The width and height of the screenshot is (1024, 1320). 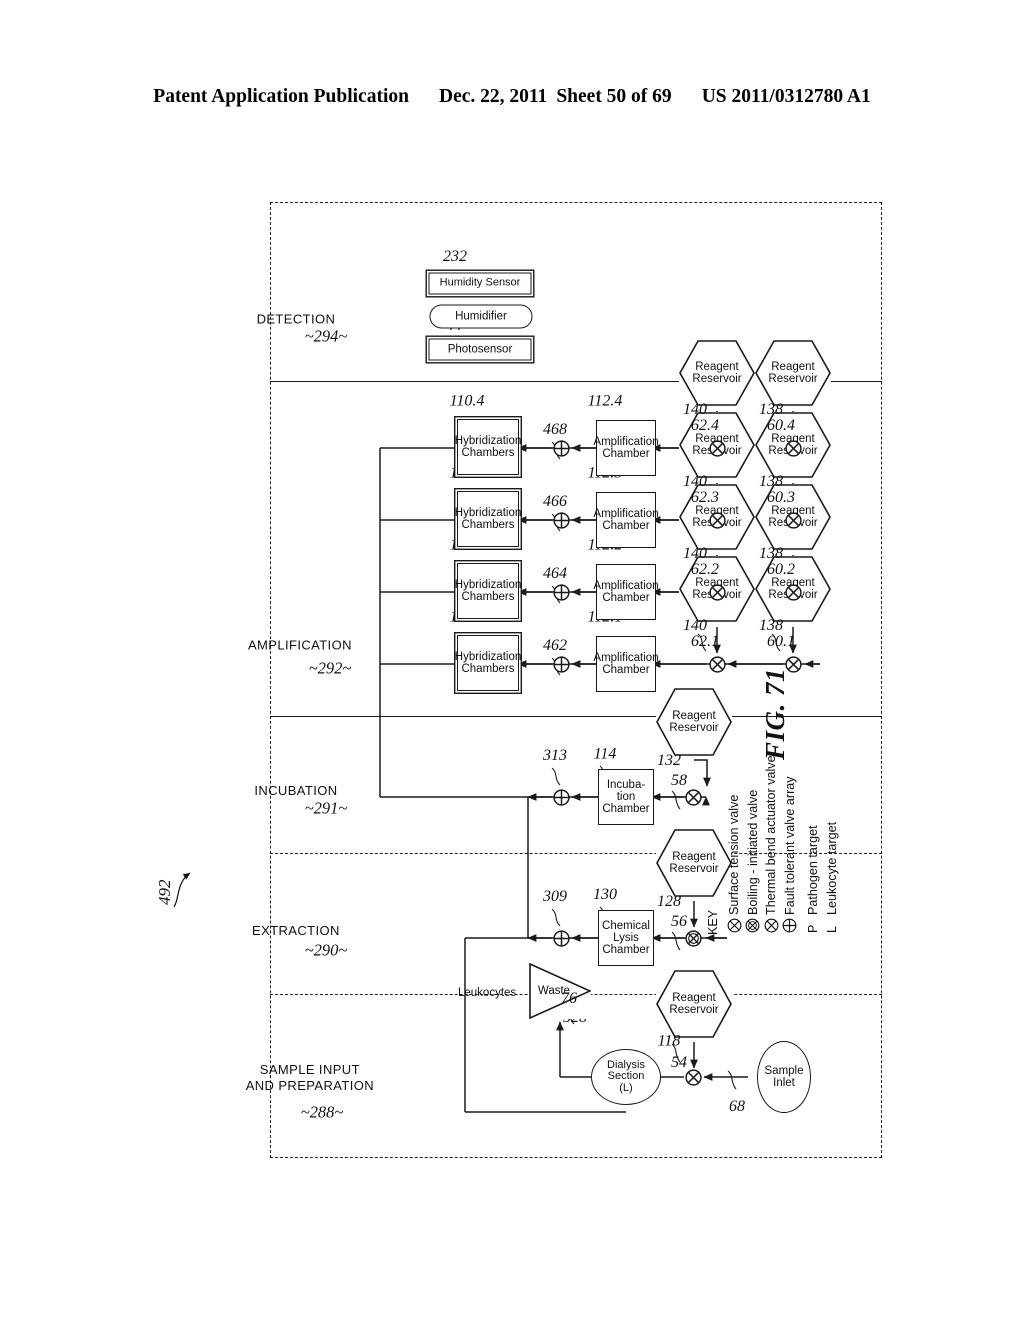 What do you see at coordinates (717, 520) in the screenshot?
I see `valve-140-lane3-icon` at bounding box center [717, 520].